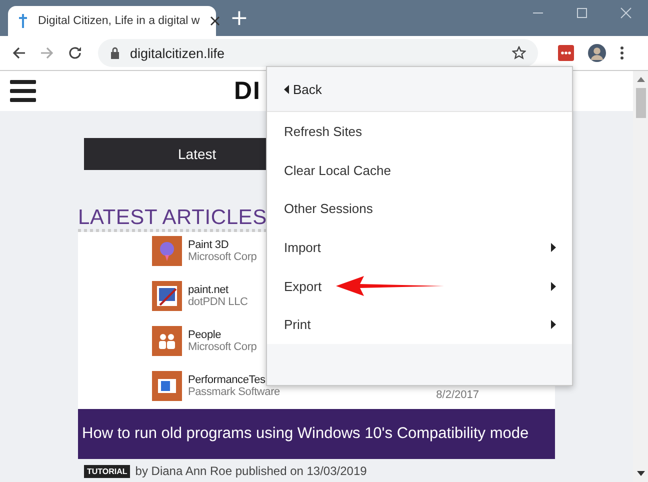  I want to click on scroll-up-icon, so click(640, 79).